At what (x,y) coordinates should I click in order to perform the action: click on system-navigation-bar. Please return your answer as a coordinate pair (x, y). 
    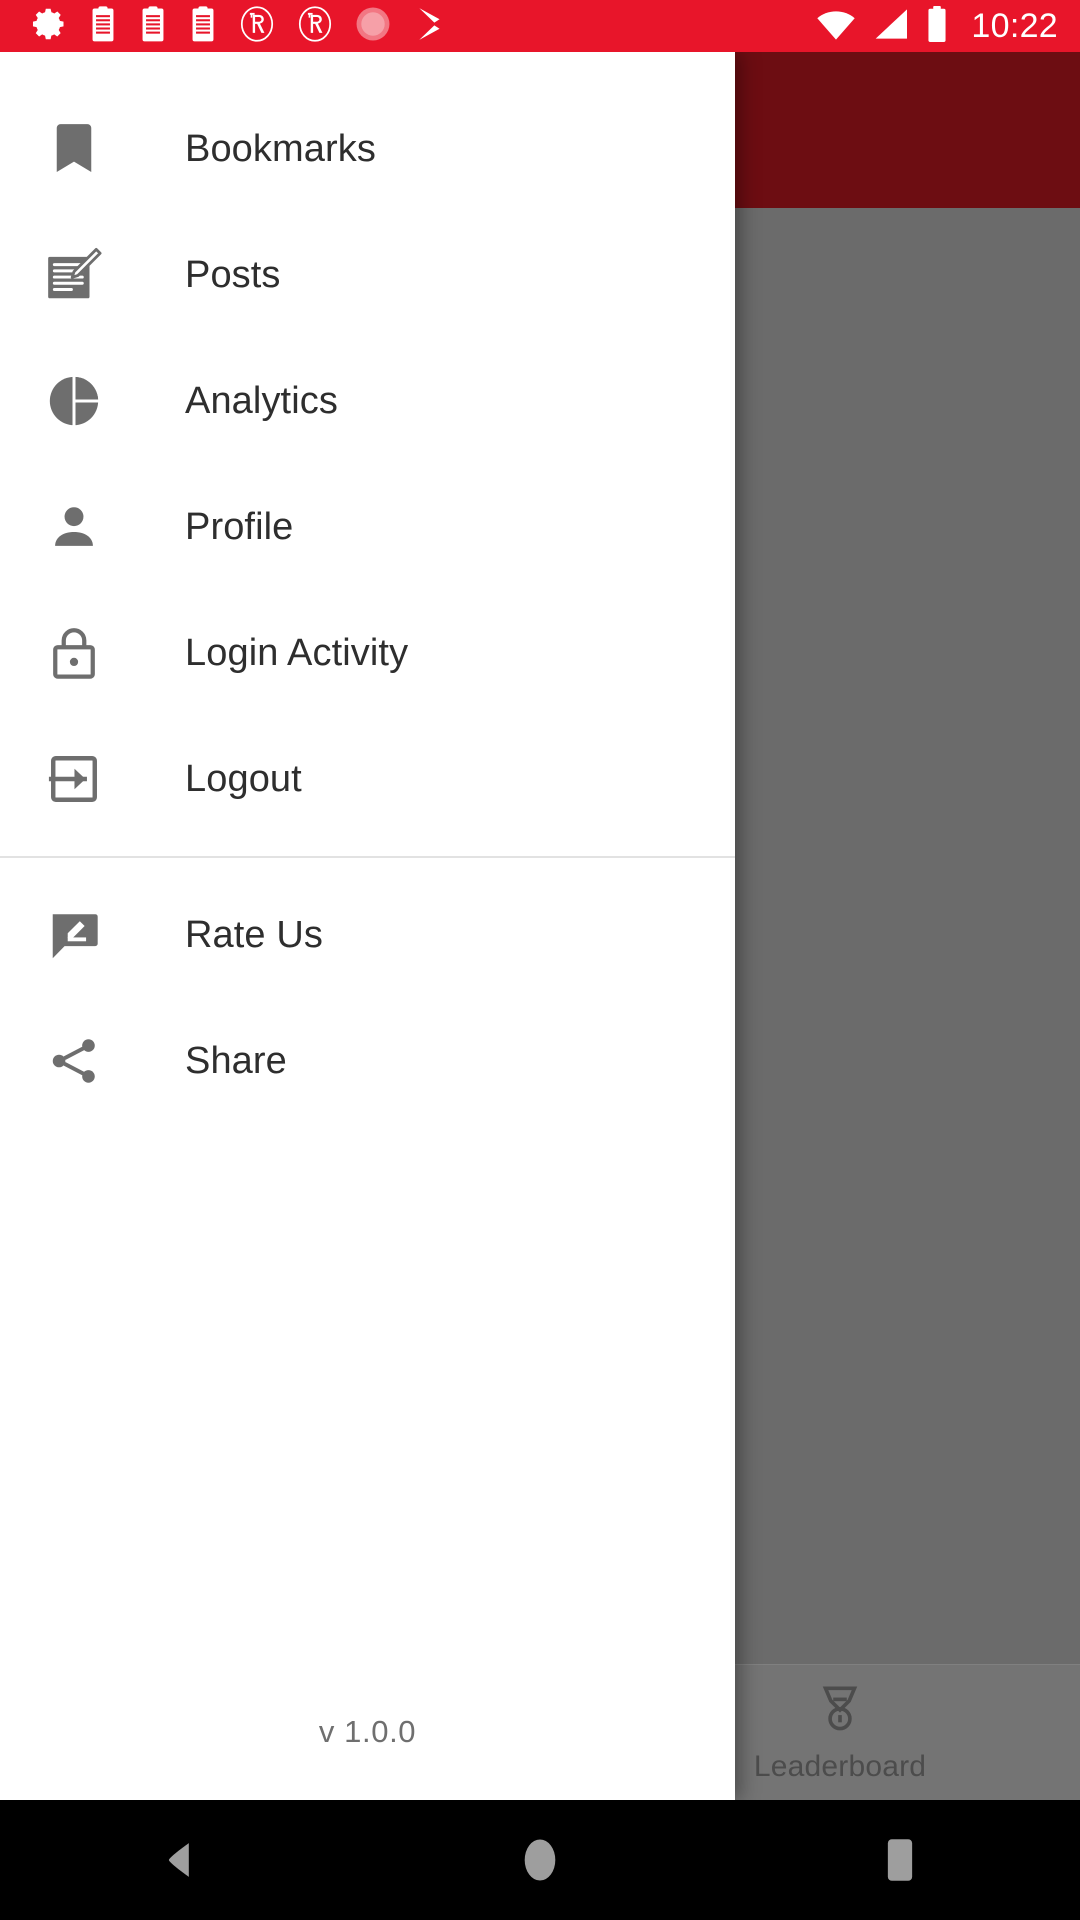
    Looking at the image, I should click on (540, 1860).